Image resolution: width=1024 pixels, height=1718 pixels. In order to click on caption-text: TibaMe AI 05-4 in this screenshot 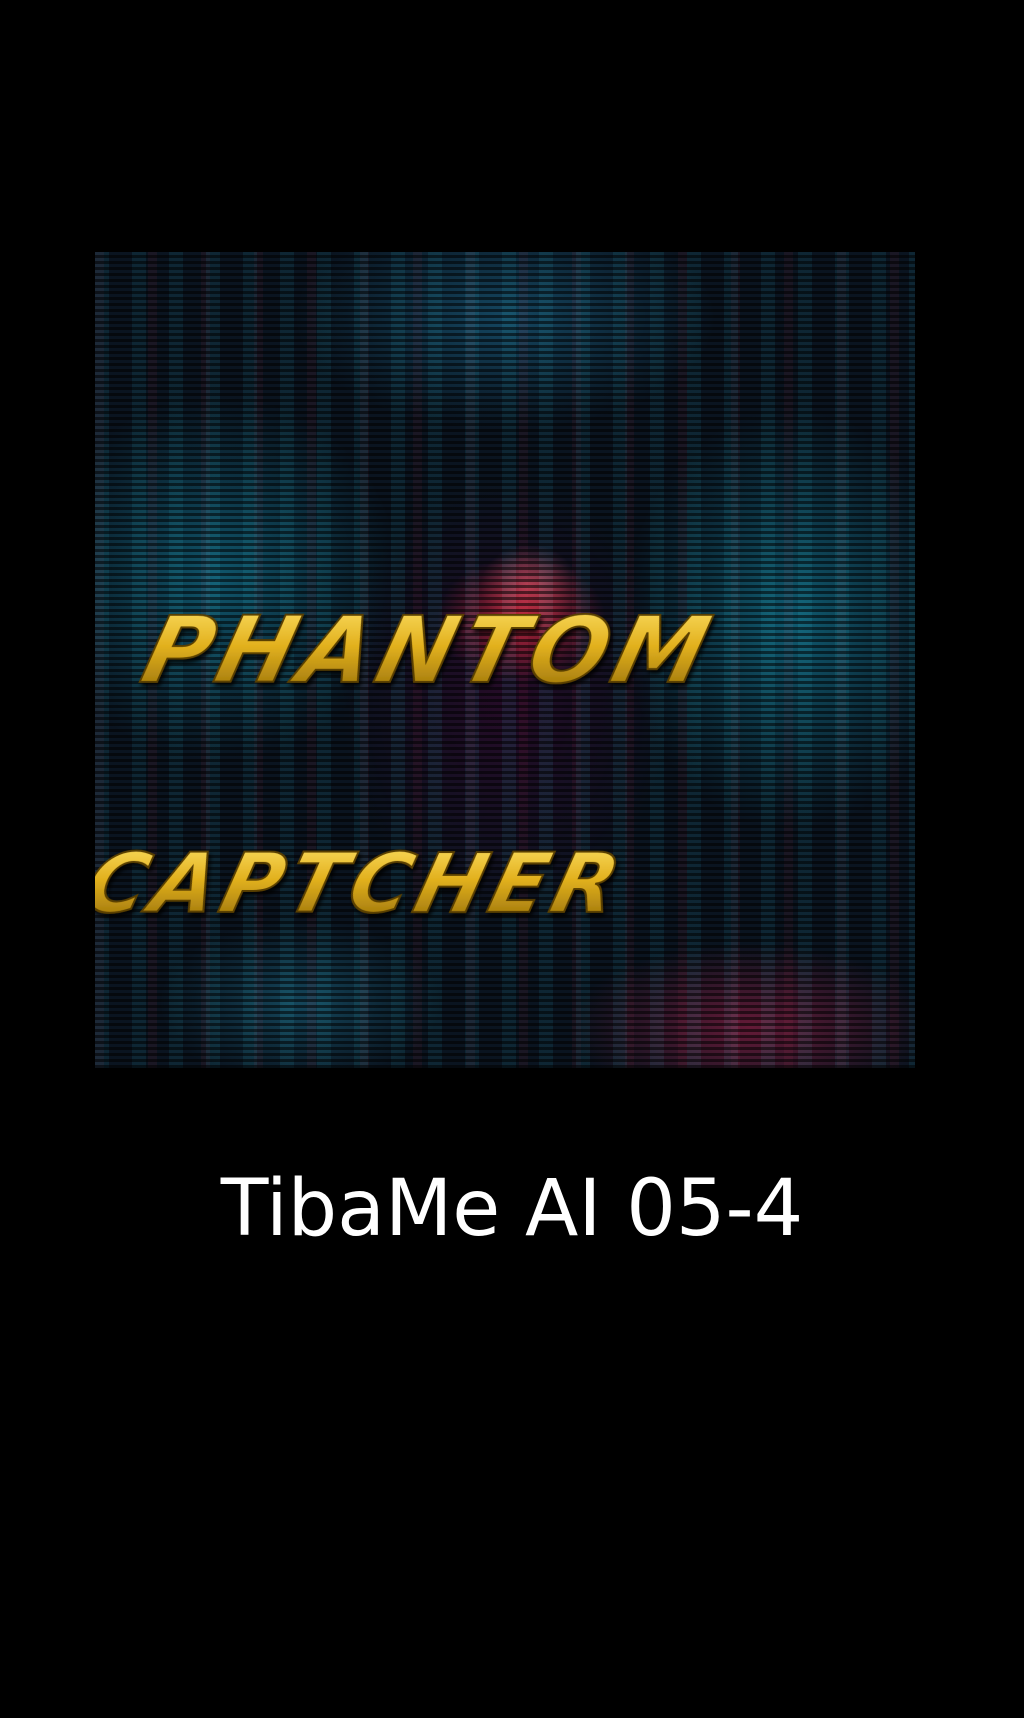, I will do `click(512, 1209)`.